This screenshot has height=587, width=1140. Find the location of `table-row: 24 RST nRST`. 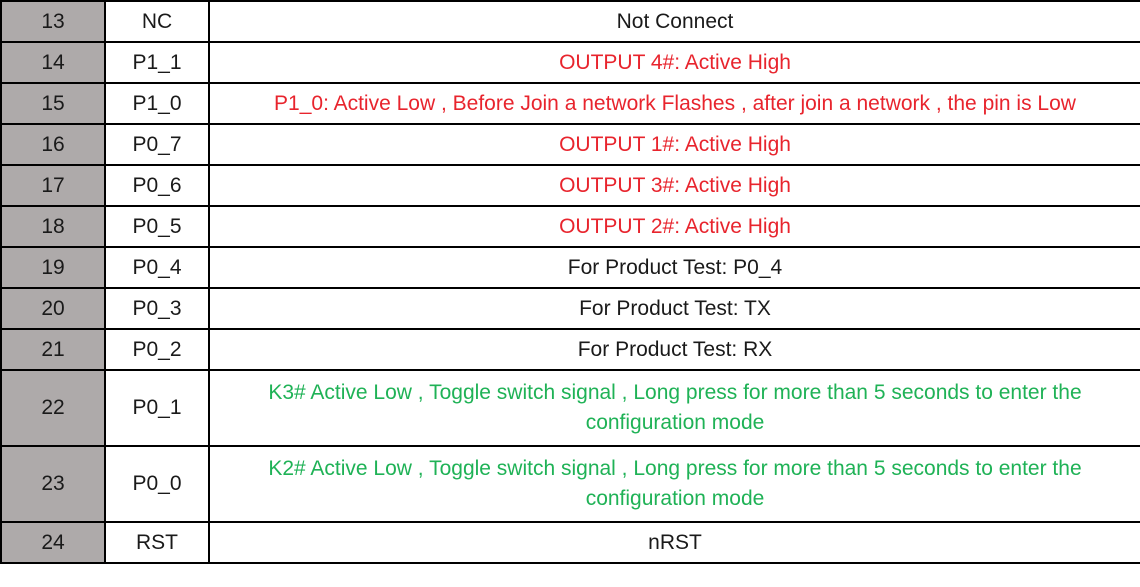

table-row: 24 RST nRST is located at coordinates (570, 542).